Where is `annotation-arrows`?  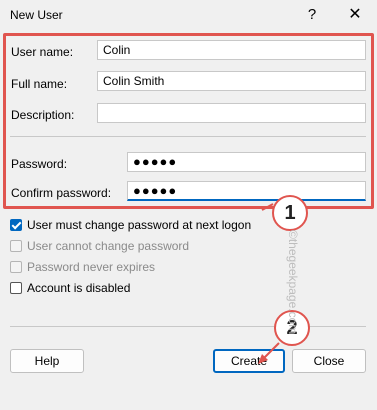 annotation-arrows is located at coordinates (269, 283).